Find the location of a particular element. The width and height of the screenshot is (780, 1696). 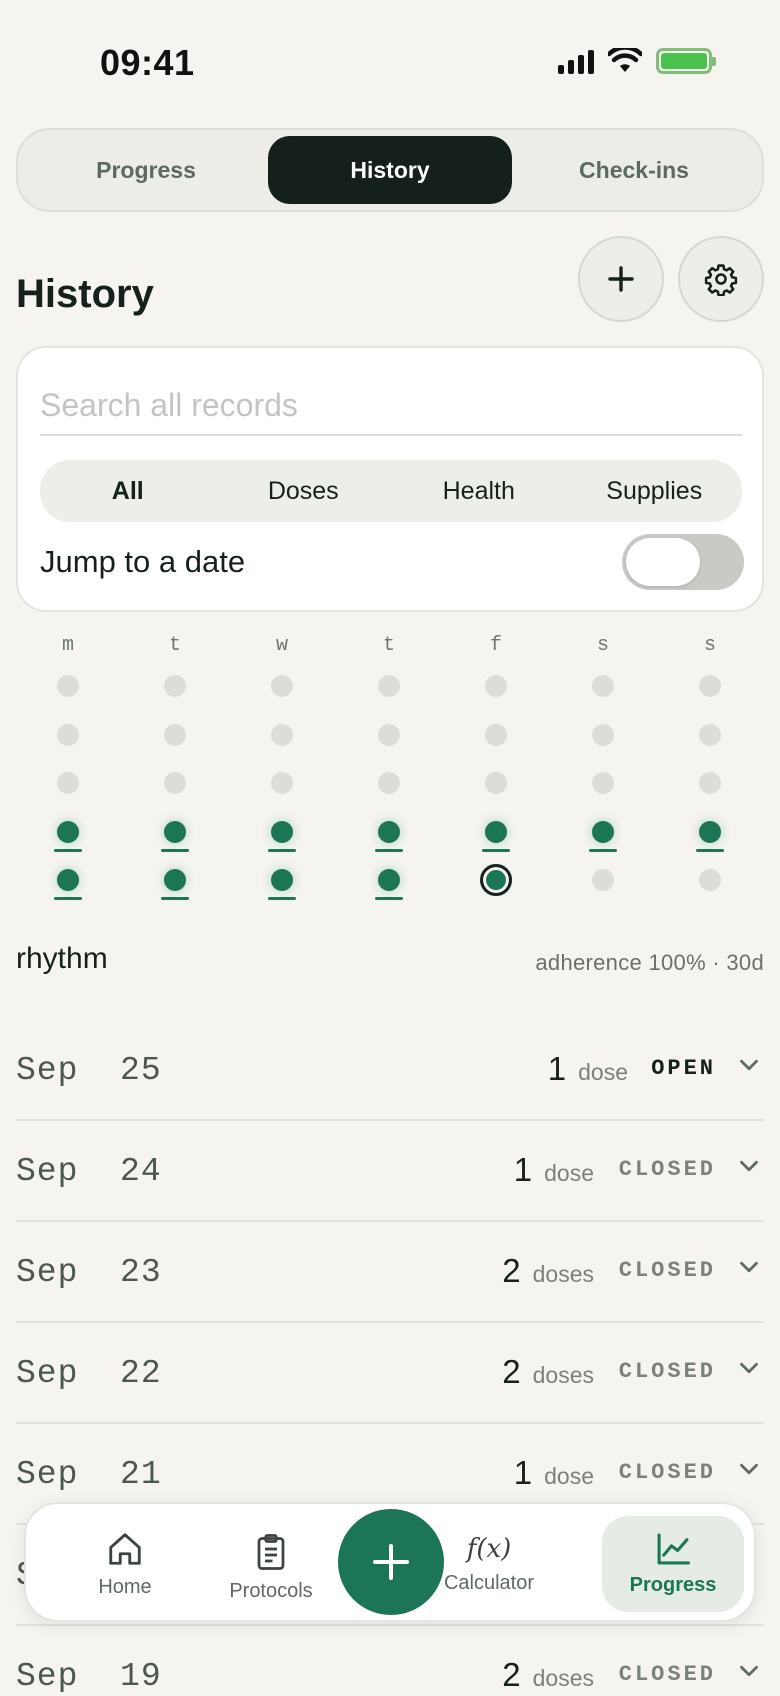

nav-protocols: Protocols is located at coordinates (271, 1564).